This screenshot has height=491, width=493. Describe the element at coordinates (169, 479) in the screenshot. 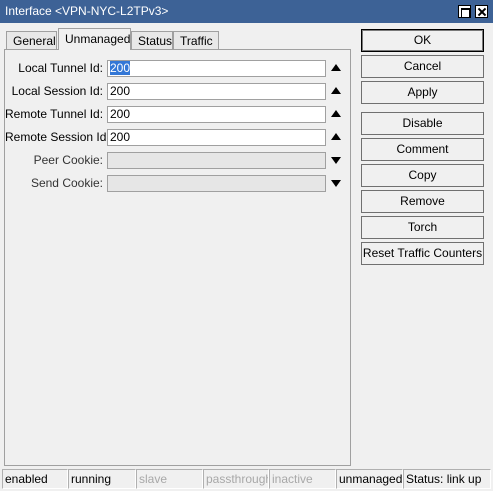

I see `status-slave: slave` at that location.